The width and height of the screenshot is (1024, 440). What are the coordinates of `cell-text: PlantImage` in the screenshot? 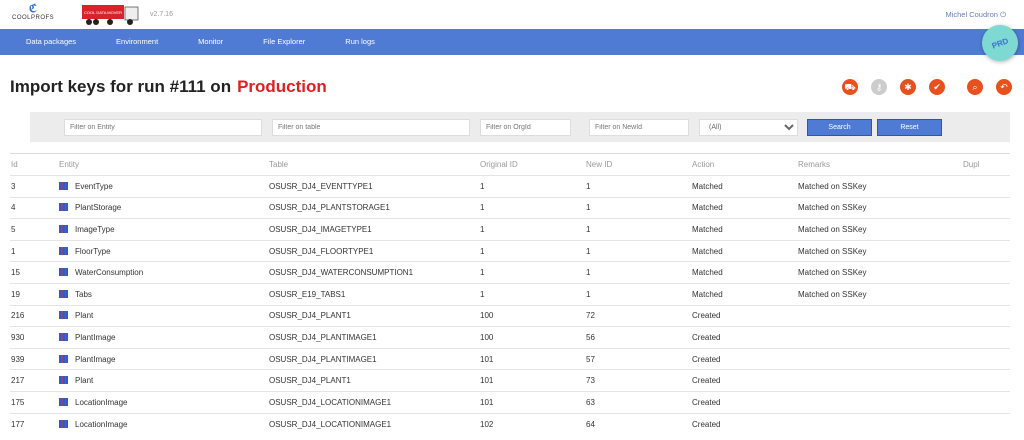 It's located at (95, 337).